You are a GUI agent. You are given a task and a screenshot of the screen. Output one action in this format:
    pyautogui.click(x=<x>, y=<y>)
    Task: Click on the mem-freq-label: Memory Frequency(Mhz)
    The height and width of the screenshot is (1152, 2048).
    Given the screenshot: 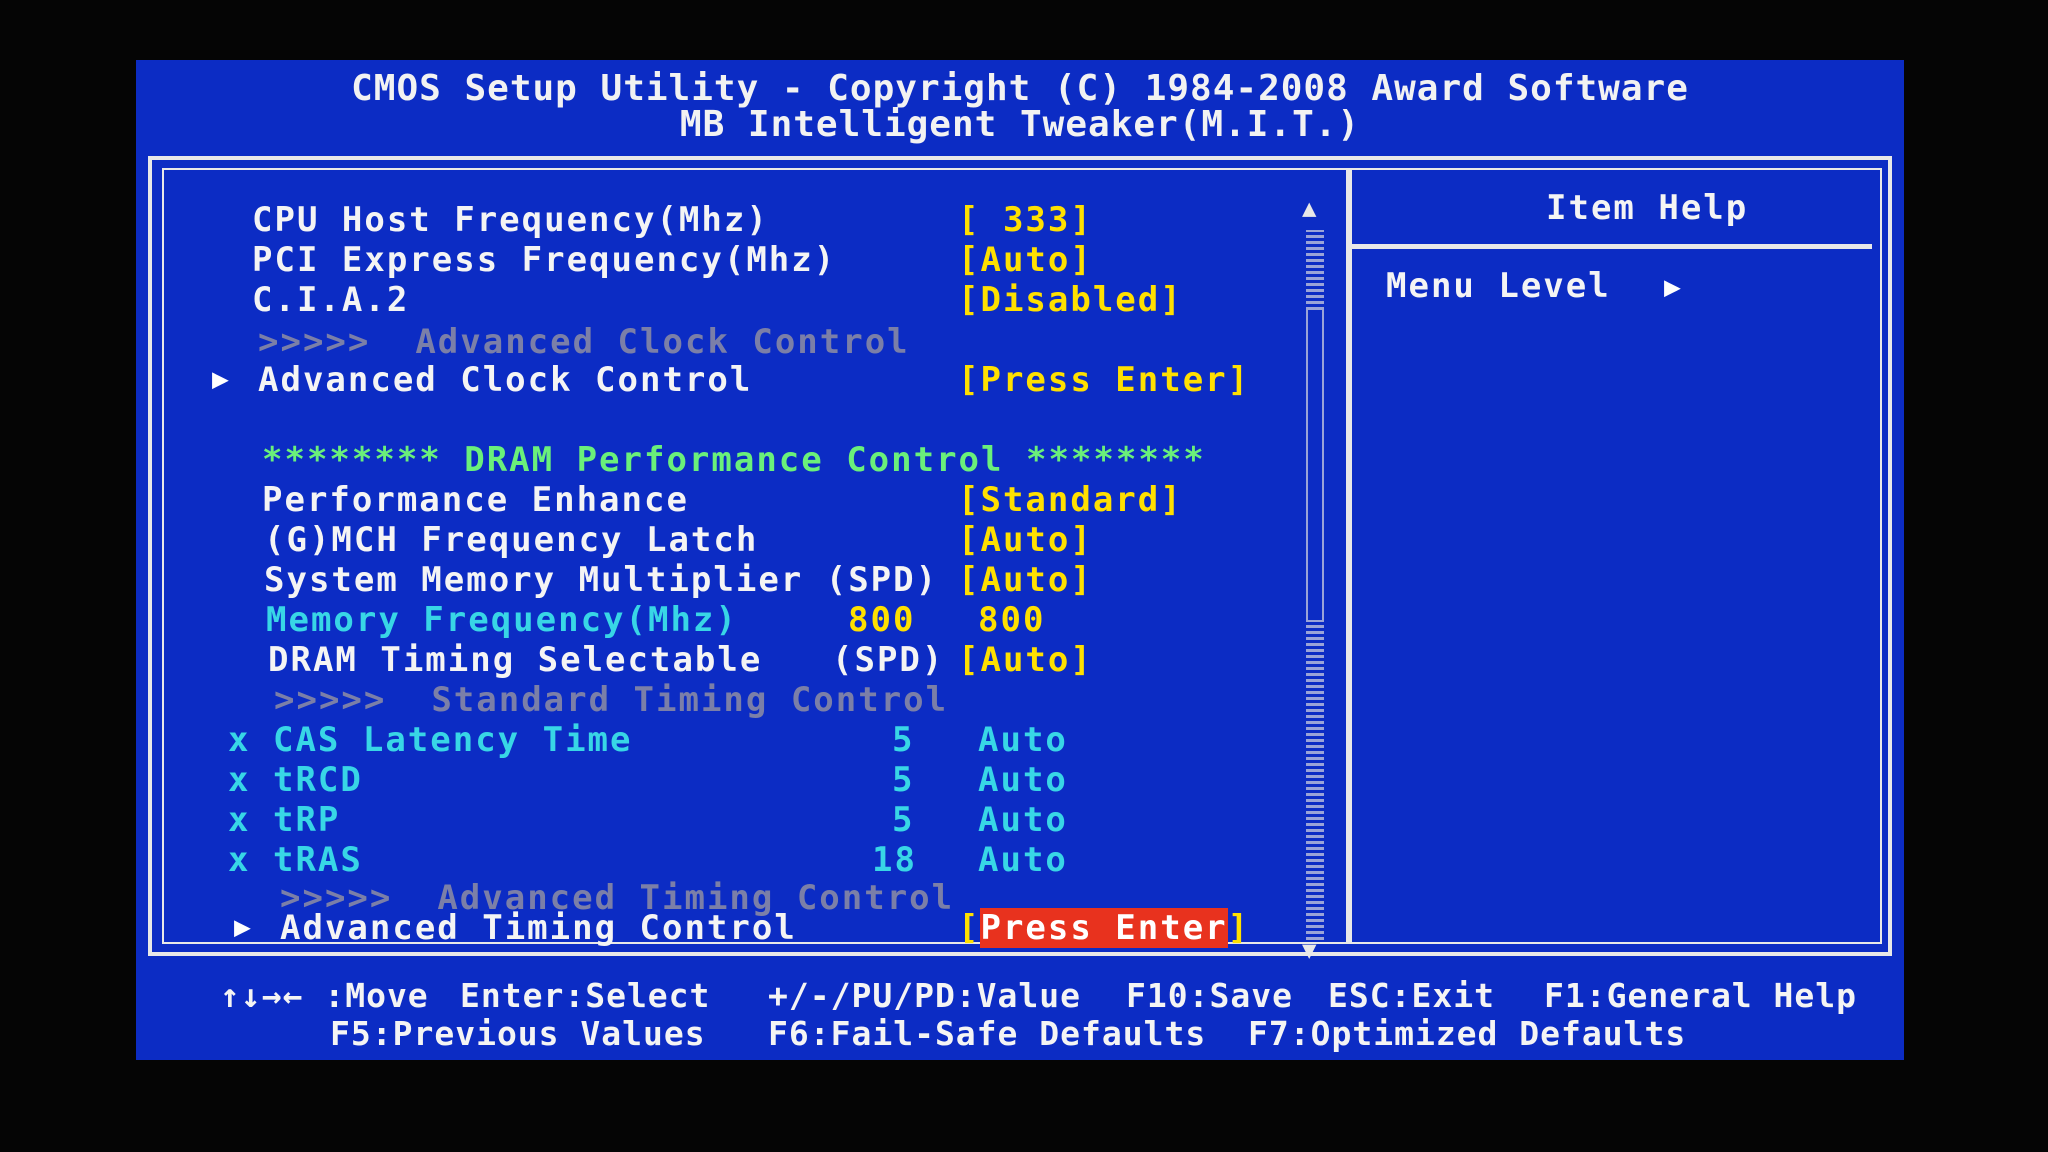 What is the action you would take?
    pyautogui.click(x=502, y=620)
    